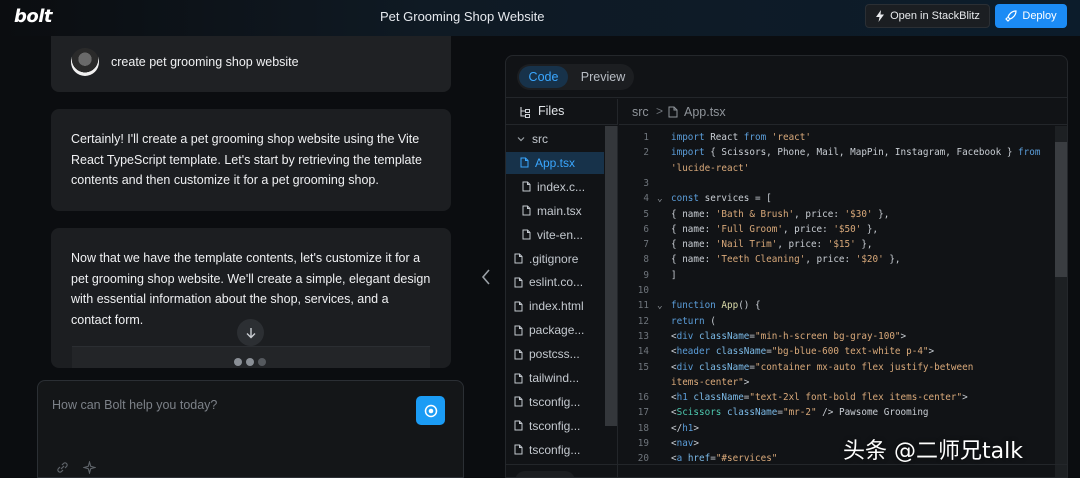 The image size is (1080, 478). Describe the element at coordinates (710, 382) in the screenshot. I see `code-line: items-center">` at that location.